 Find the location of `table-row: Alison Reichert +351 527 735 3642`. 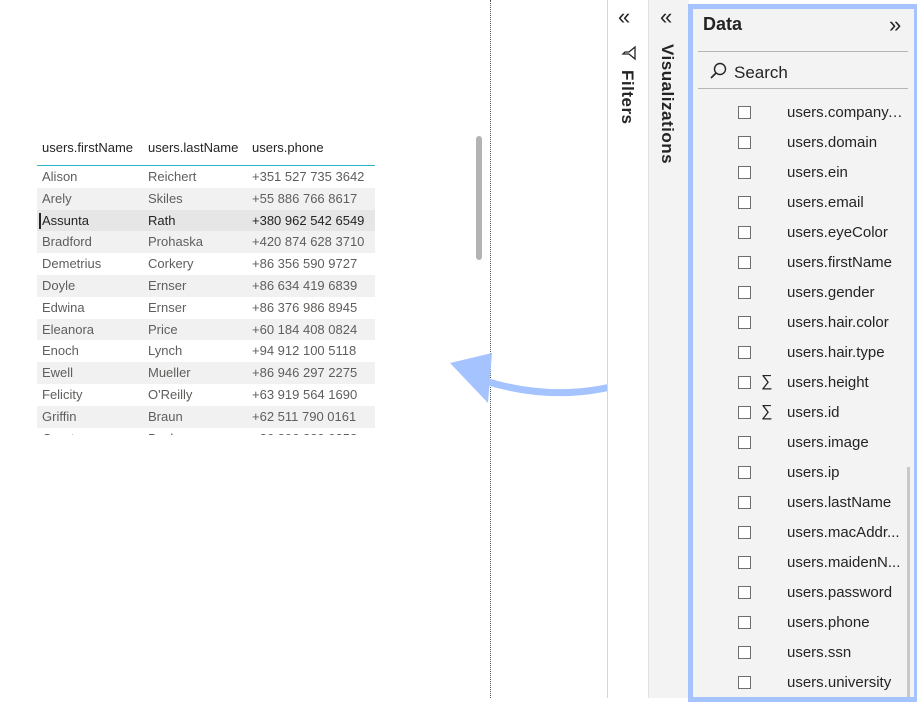

table-row: Alison Reichert +351 527 735 3642 is located at coordinates (206, 177).